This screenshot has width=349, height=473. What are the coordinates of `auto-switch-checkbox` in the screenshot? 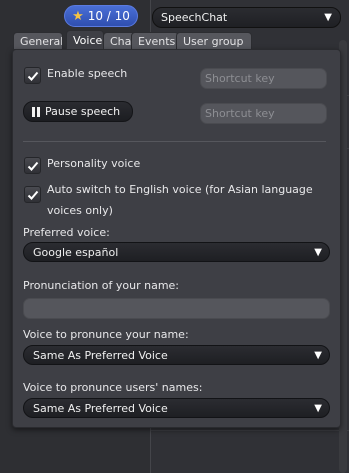 It's located at (32, 194).